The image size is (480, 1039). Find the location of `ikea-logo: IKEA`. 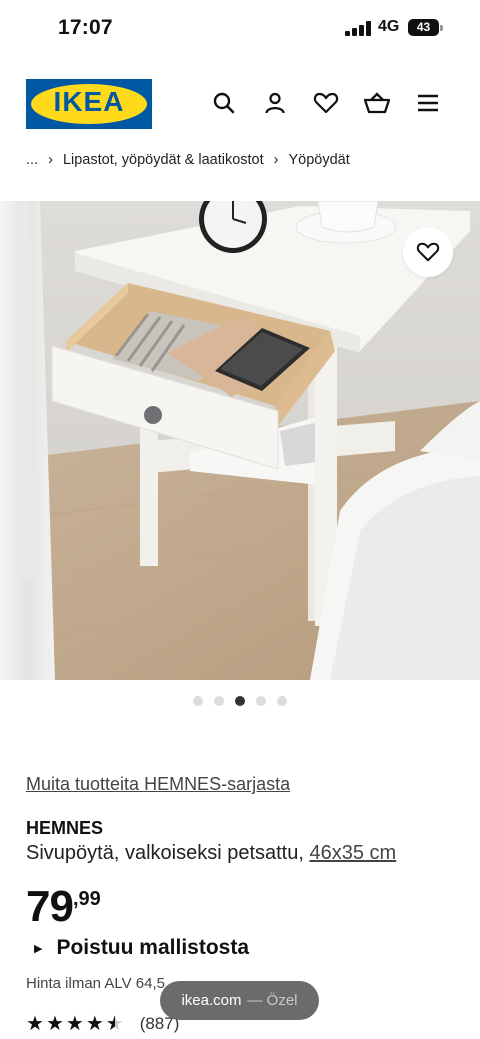

ikea-logo: IKEA is located at coordinates (89, 104).